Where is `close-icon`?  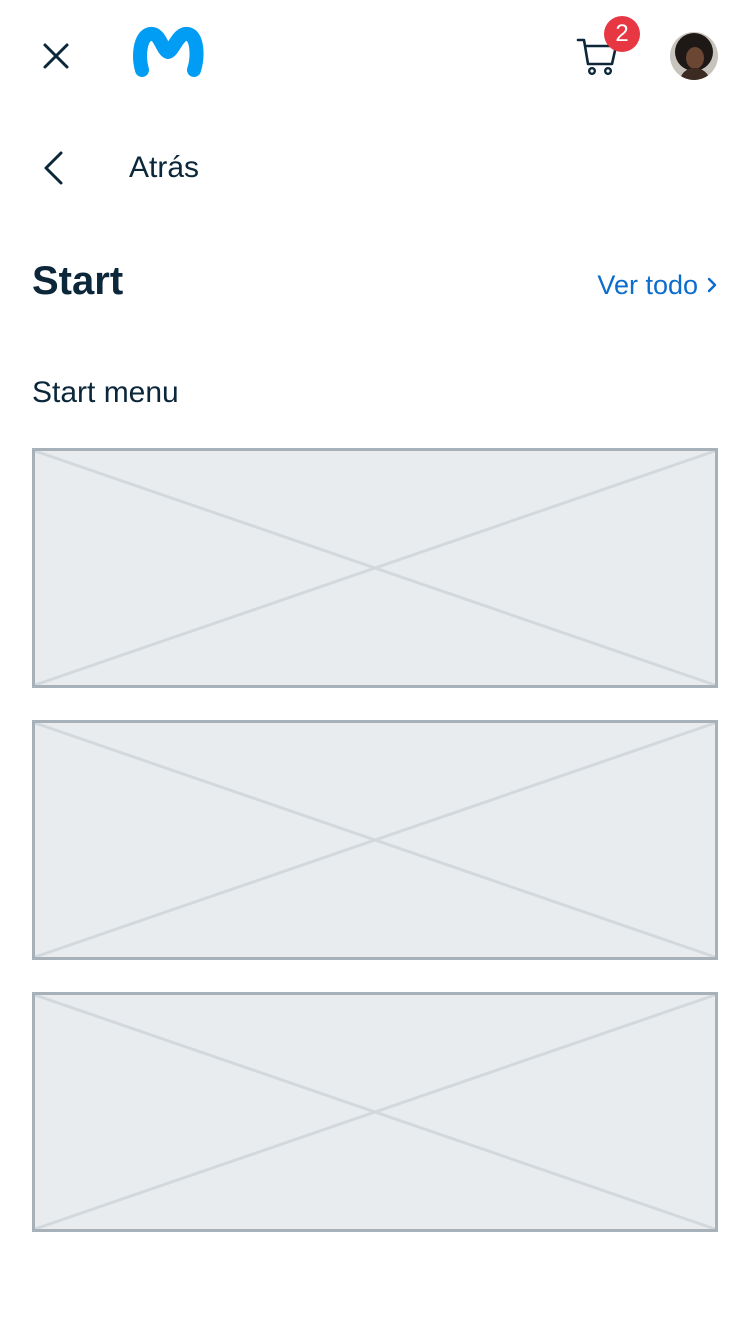 close-icon is located at coordinates (56, 56).